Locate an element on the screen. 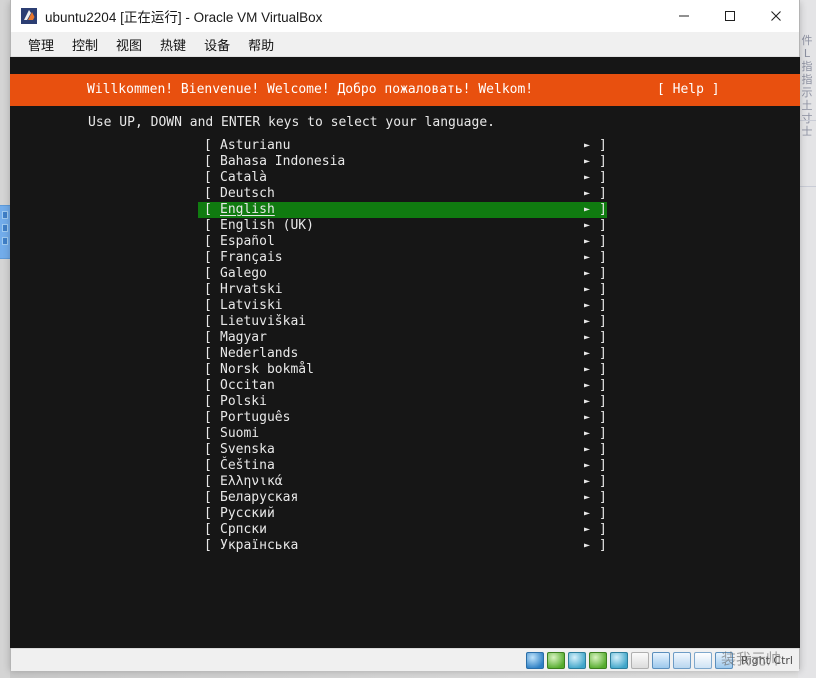 This screenshot has width=816, height=678. window-titlebar: ubuntu2204 [正在运行] - Oracle VM VirtualBox is located at coordinates (405, 16).